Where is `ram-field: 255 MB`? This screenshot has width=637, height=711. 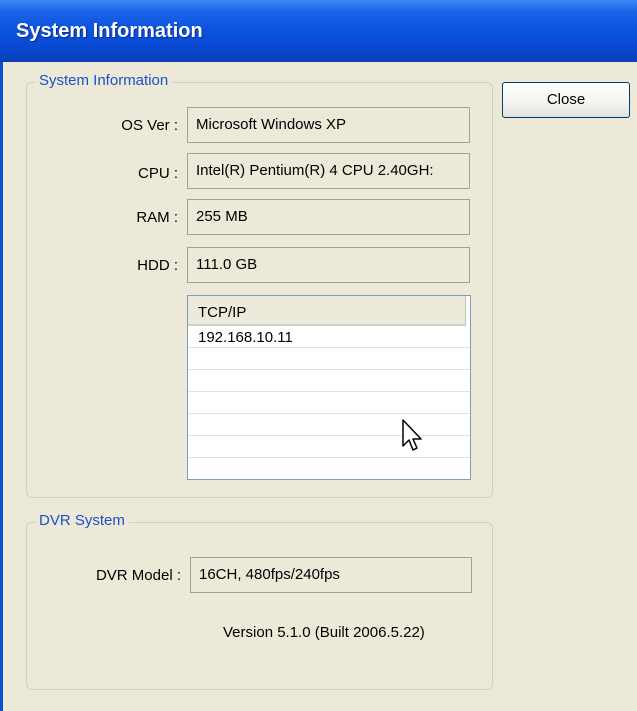 ram-field: 255 MB is located at coordinates (328, 217).